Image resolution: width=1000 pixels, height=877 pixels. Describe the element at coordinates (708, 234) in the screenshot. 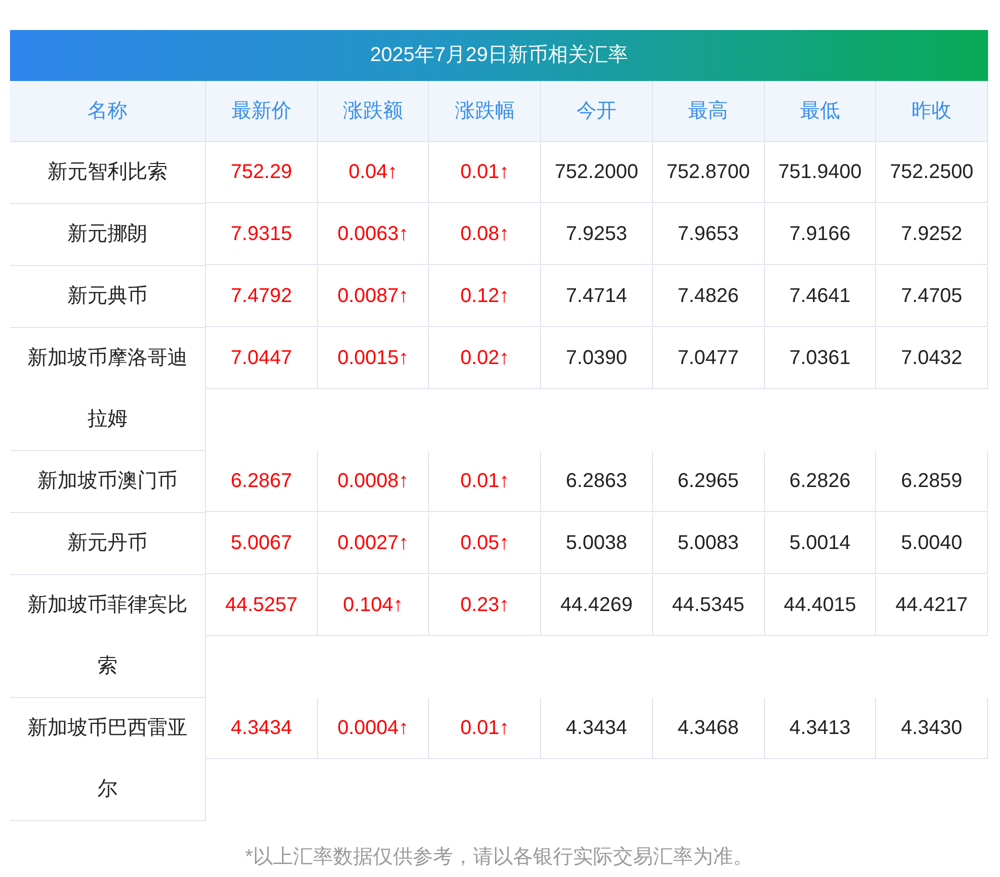

I see `rate-cell: 7.9653` at that location.